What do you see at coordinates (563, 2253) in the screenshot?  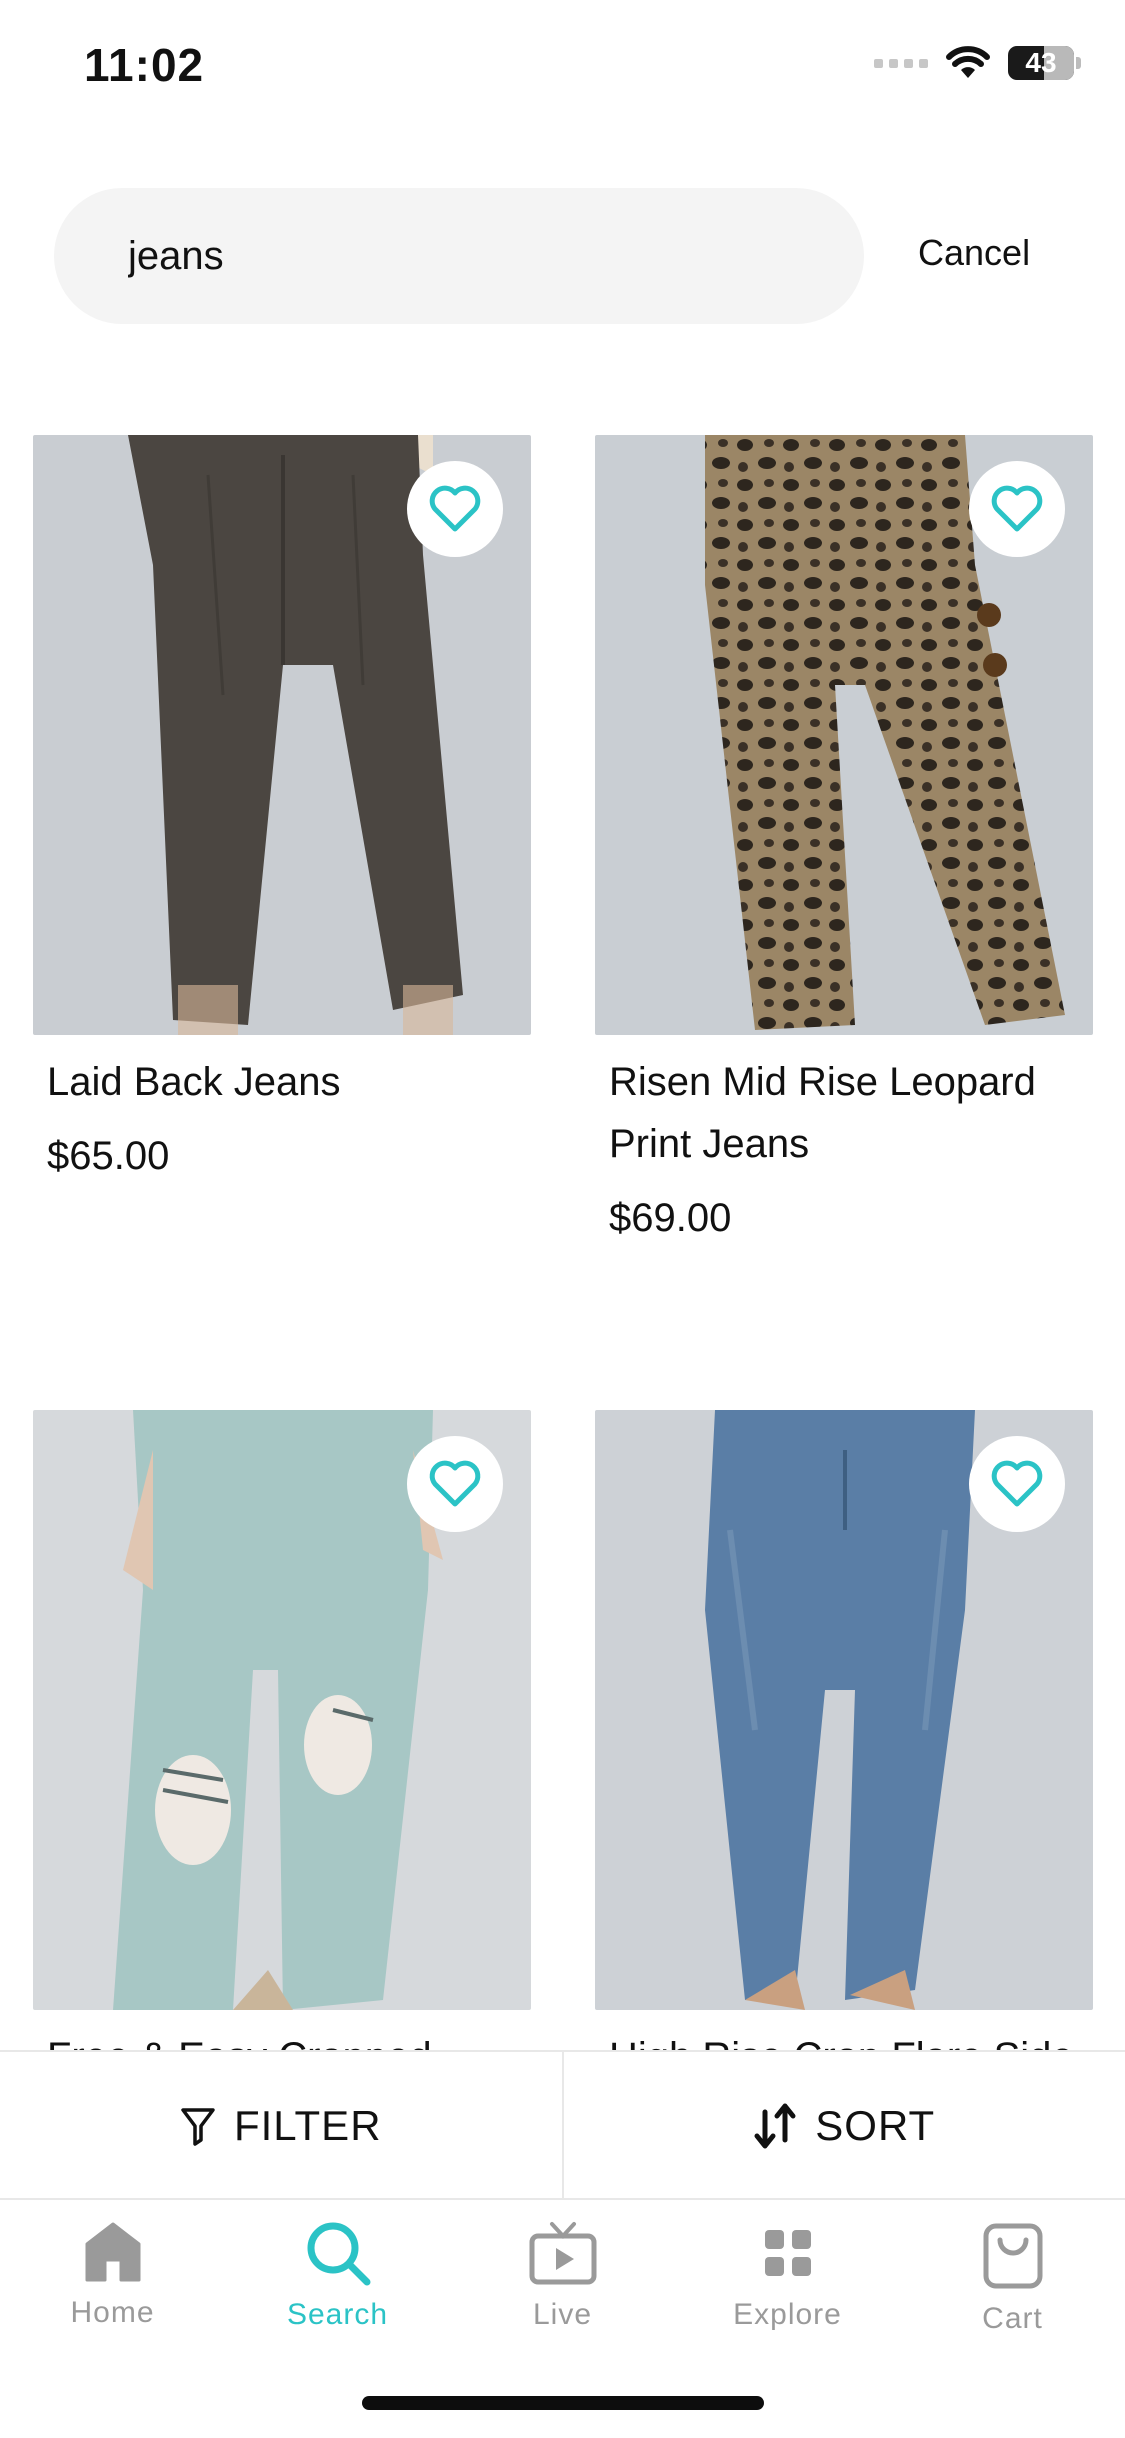 I see `live-tv-icon` at bounding box center [563, 2253].